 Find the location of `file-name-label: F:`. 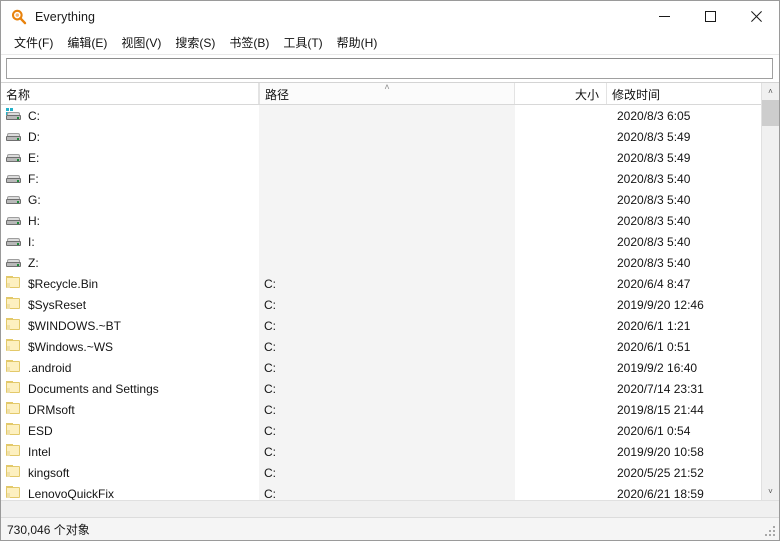

file-name-label: F: is located at coordinates (33, 178).